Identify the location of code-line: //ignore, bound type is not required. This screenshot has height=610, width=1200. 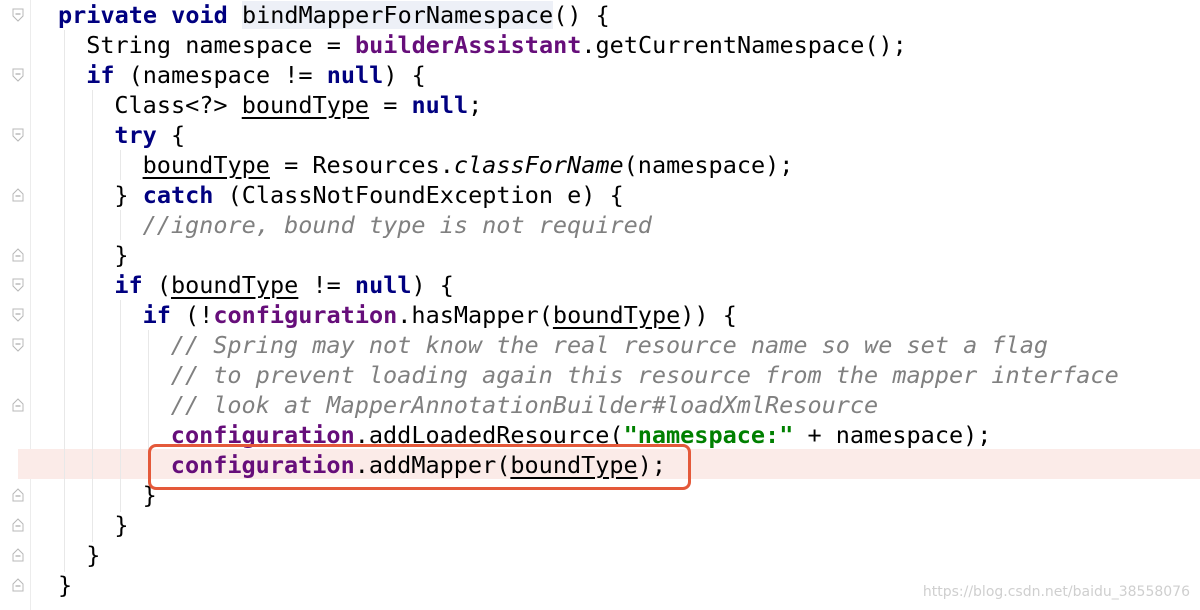
(397, 225).